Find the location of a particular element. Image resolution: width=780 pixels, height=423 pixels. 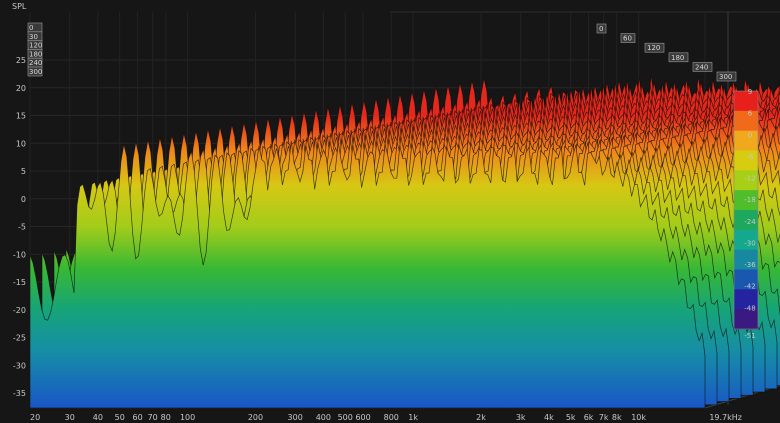

colorbar-tick-label: -42 is located at coordinates (749, 287).